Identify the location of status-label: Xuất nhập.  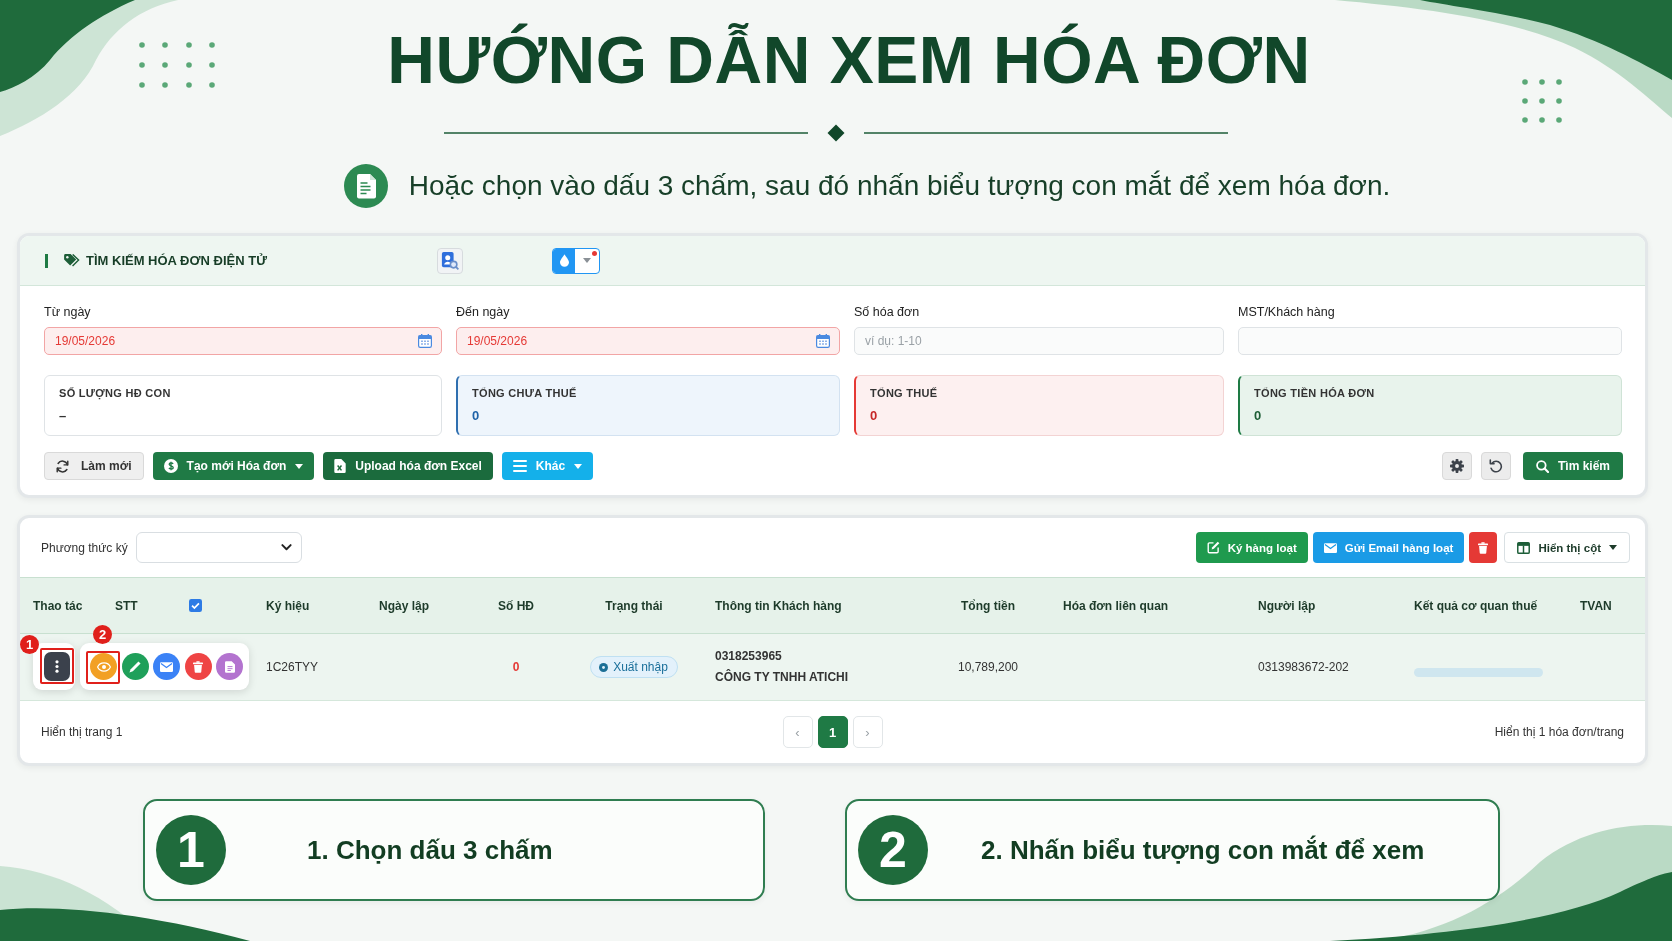
(640, 667).